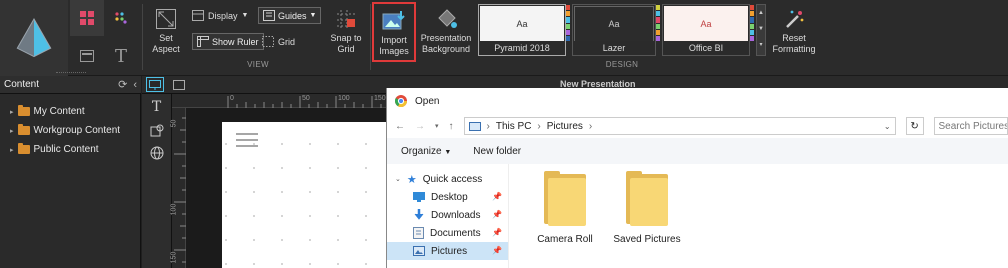  I want to click on tree-item-public-content: ▸ Public Content, so click(70, 149).